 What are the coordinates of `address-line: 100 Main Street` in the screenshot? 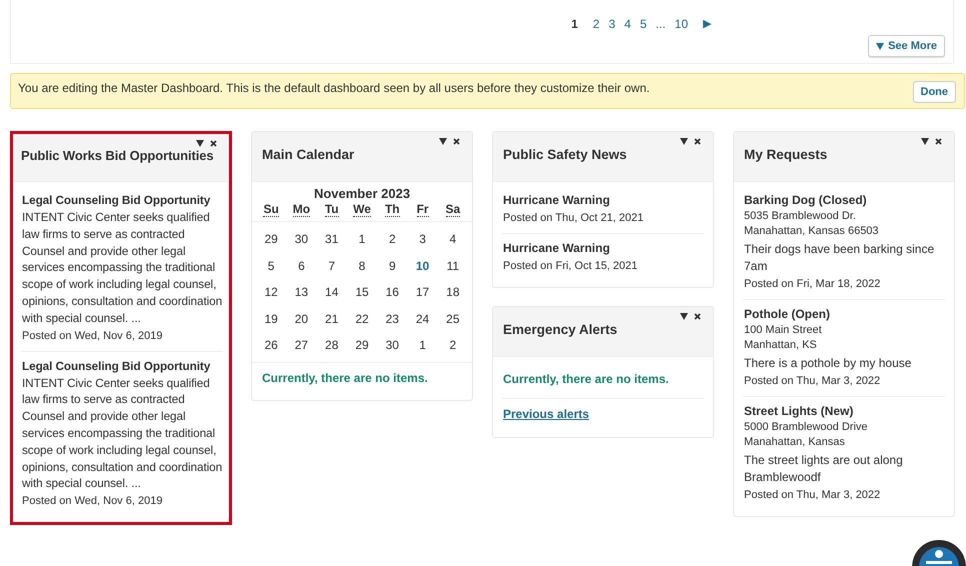 It's located at (783, 330).